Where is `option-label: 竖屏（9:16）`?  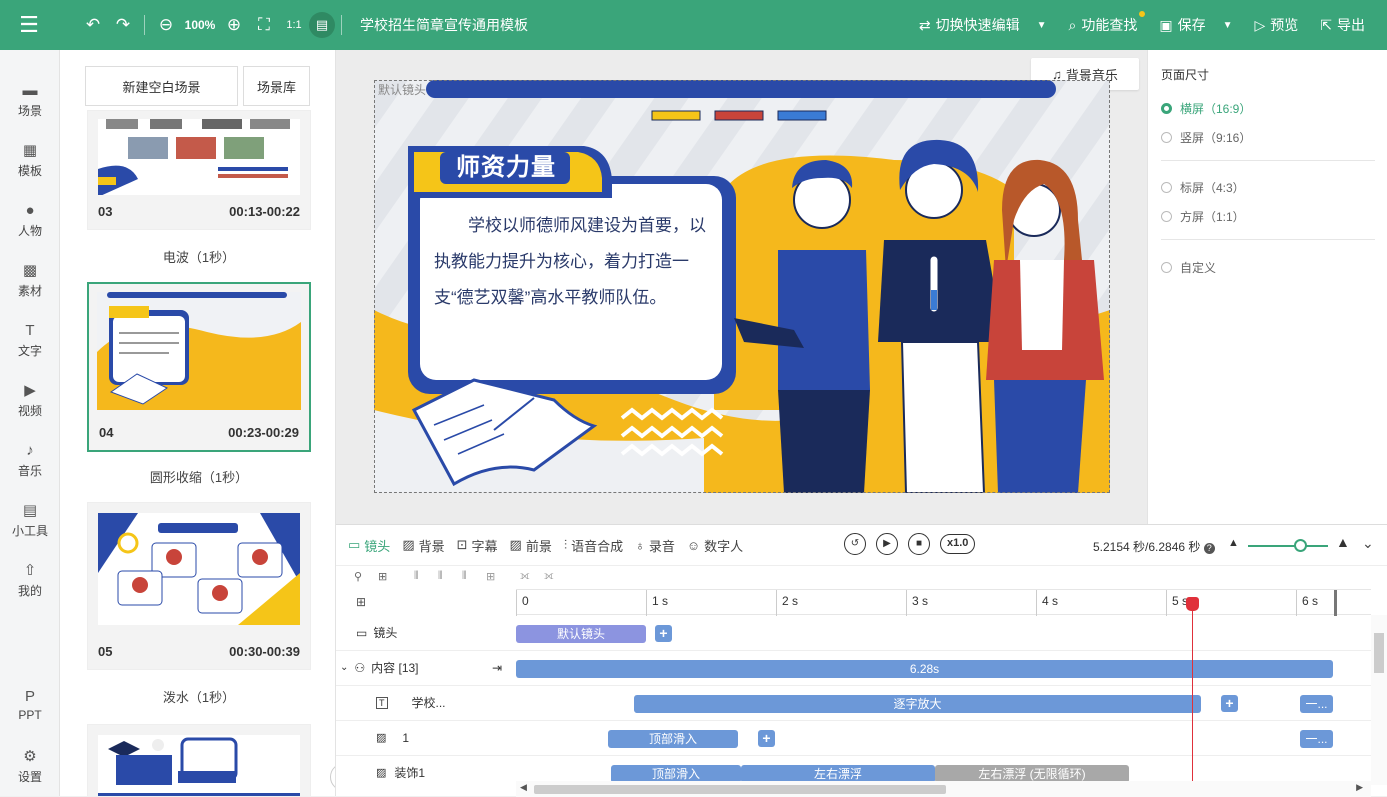
option-label: 竖屏（9:16） is located at coordinates (1216, 138).